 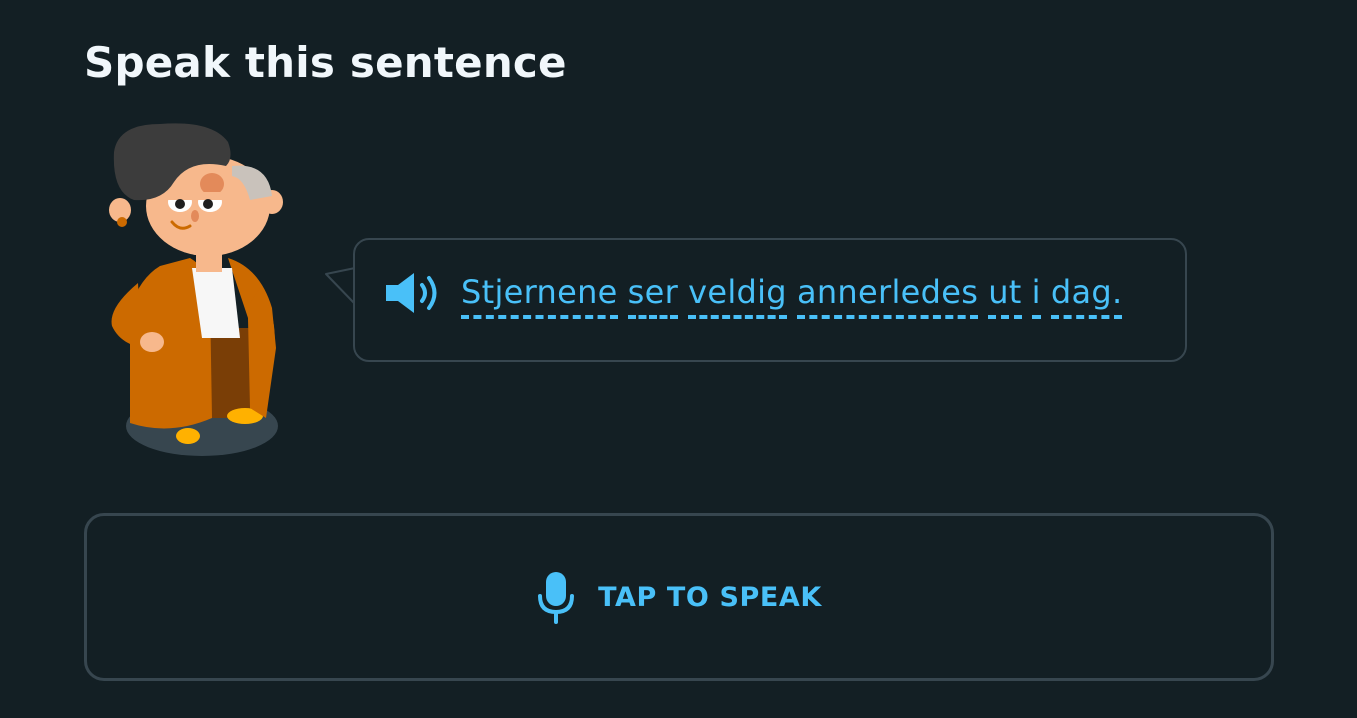 I want to click on prompt-word: veldig, so click(x=737, y=295).